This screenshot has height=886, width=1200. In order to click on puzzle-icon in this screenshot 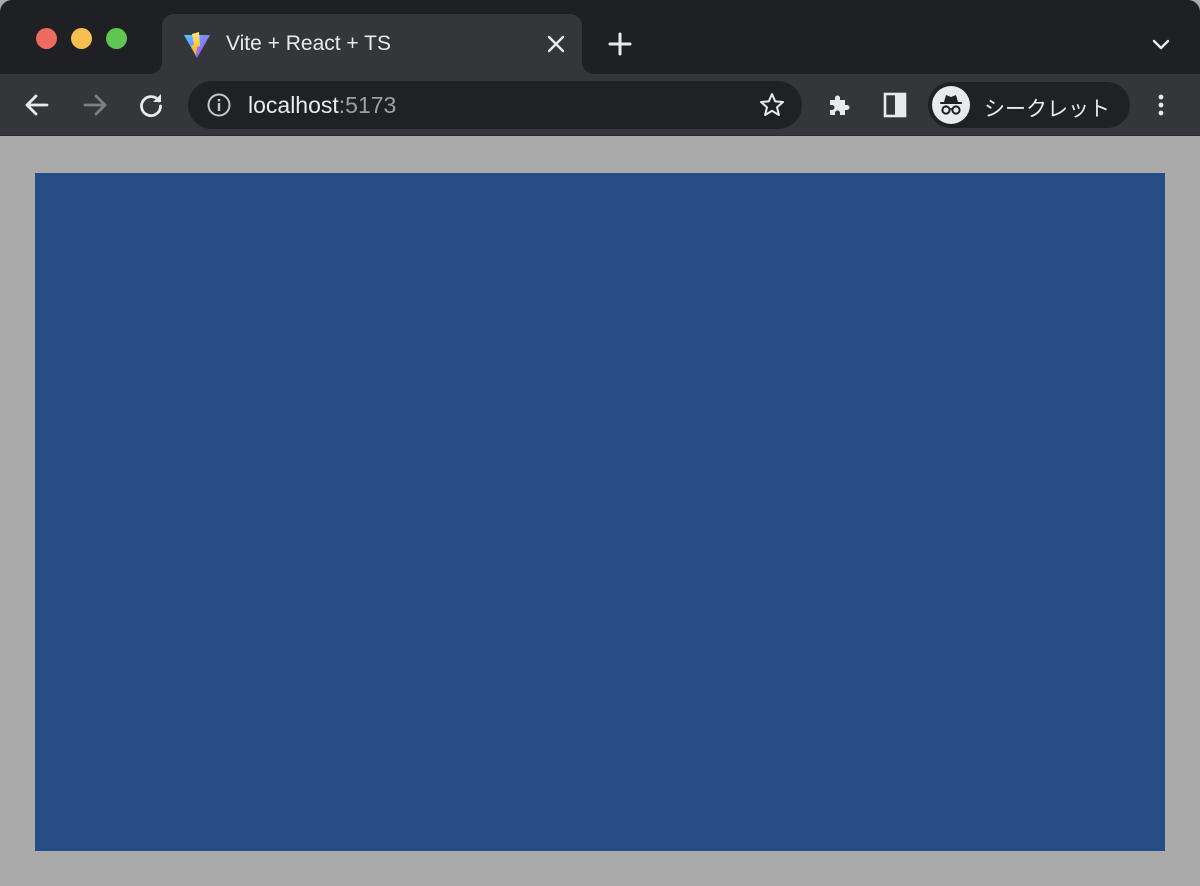, I will do `click(839, 105)`.